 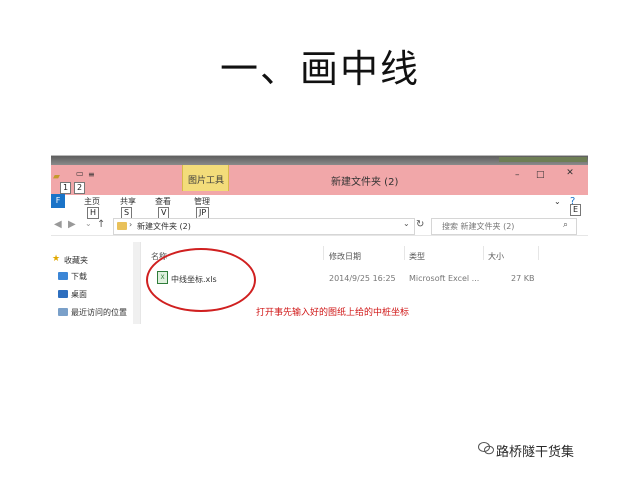 What do you see at coordinates (91, 174) in the screenshot?
I see `customize-dropdown-icon: ≡` at bounding box center [91, 174].